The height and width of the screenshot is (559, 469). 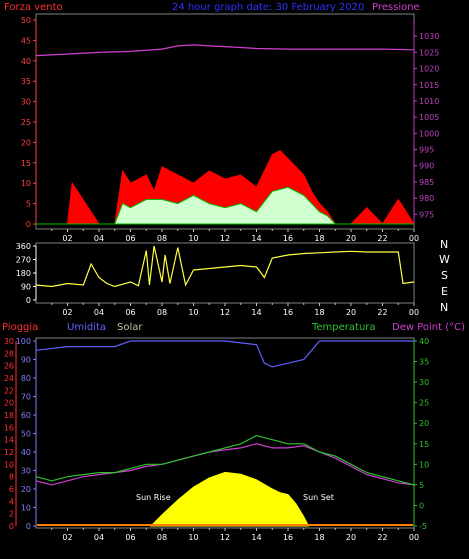 What do you see at coordinates (9, 341) in the screenshot?
I see `rain-tick-label: 30` at bounding box center [9, 341].